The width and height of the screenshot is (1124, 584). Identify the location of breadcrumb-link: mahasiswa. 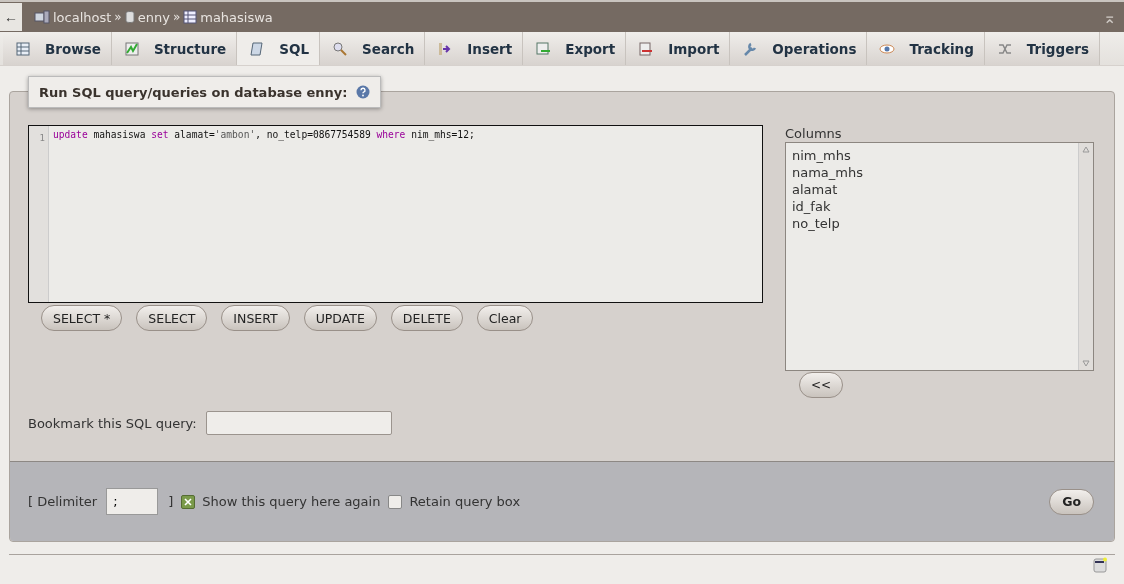
(236, 17).